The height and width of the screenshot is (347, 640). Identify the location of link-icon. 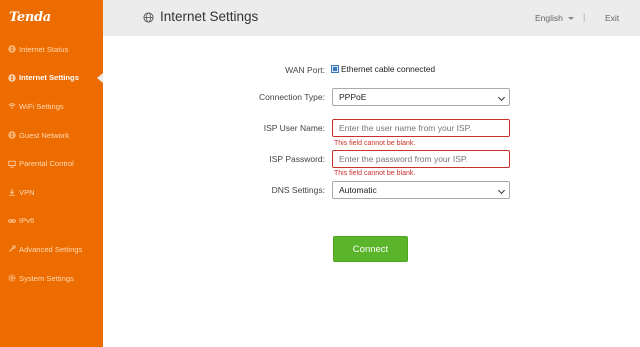
(11, 220).